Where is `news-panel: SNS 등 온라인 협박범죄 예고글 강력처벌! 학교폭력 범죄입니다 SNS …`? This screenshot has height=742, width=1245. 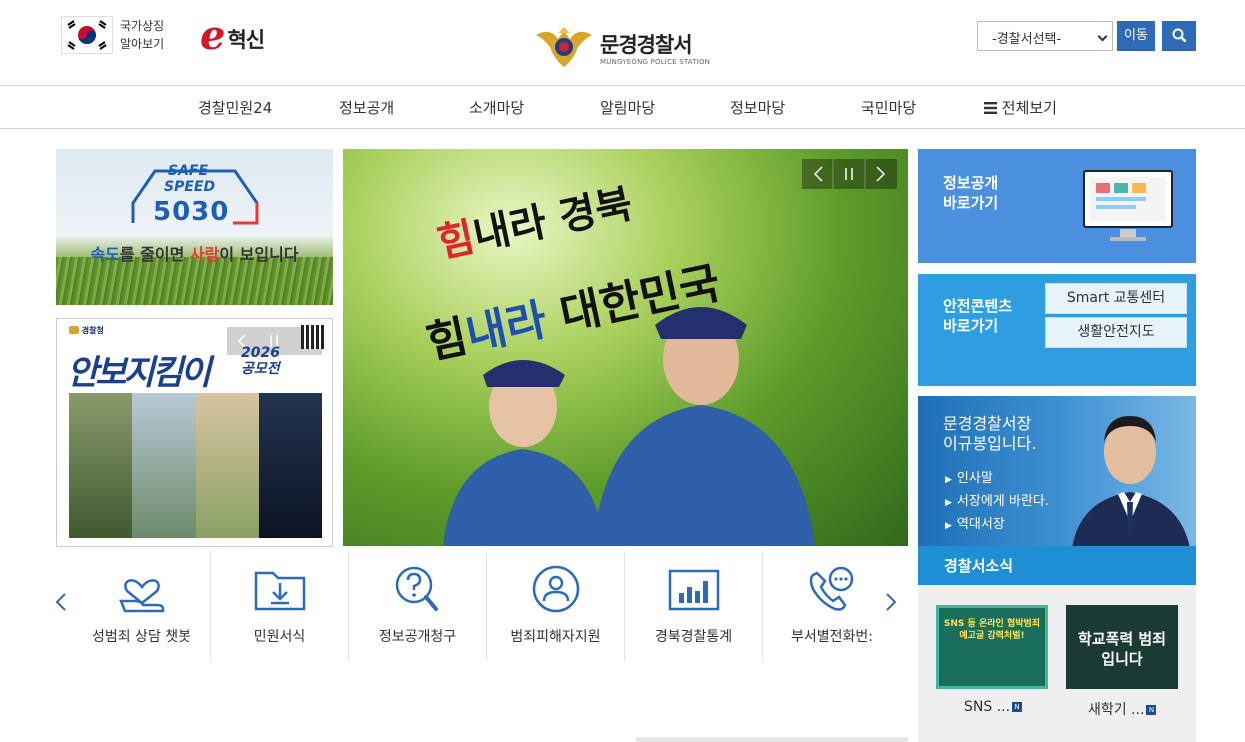
news-panel: SNS 등 온라인 협박범죄 예고글 강력처벌! 학교폭력 범죄입니다 SNS … is located at coordinates (1057, 663).